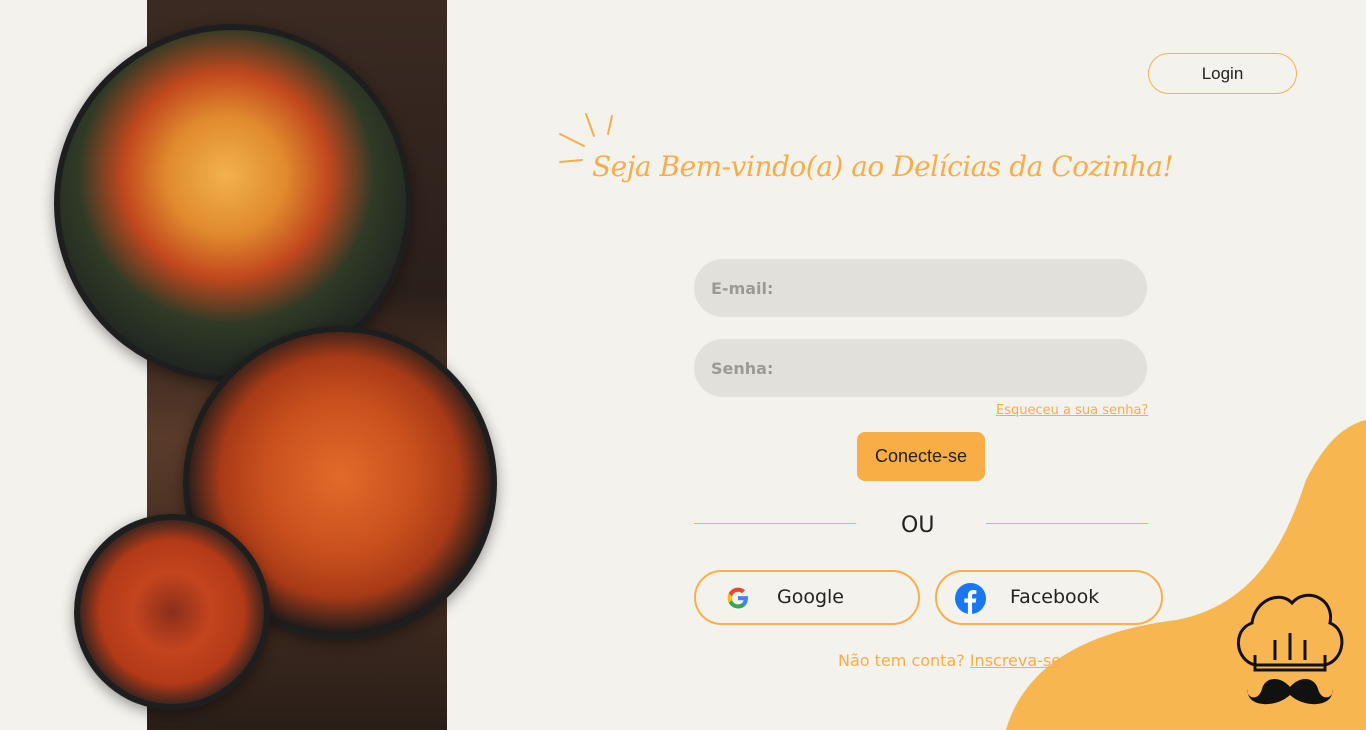 This screenshot has height=730, width=1366. I want to click on signup-prompt: Não tem conta? Inscreva-se, so click(949, 660).